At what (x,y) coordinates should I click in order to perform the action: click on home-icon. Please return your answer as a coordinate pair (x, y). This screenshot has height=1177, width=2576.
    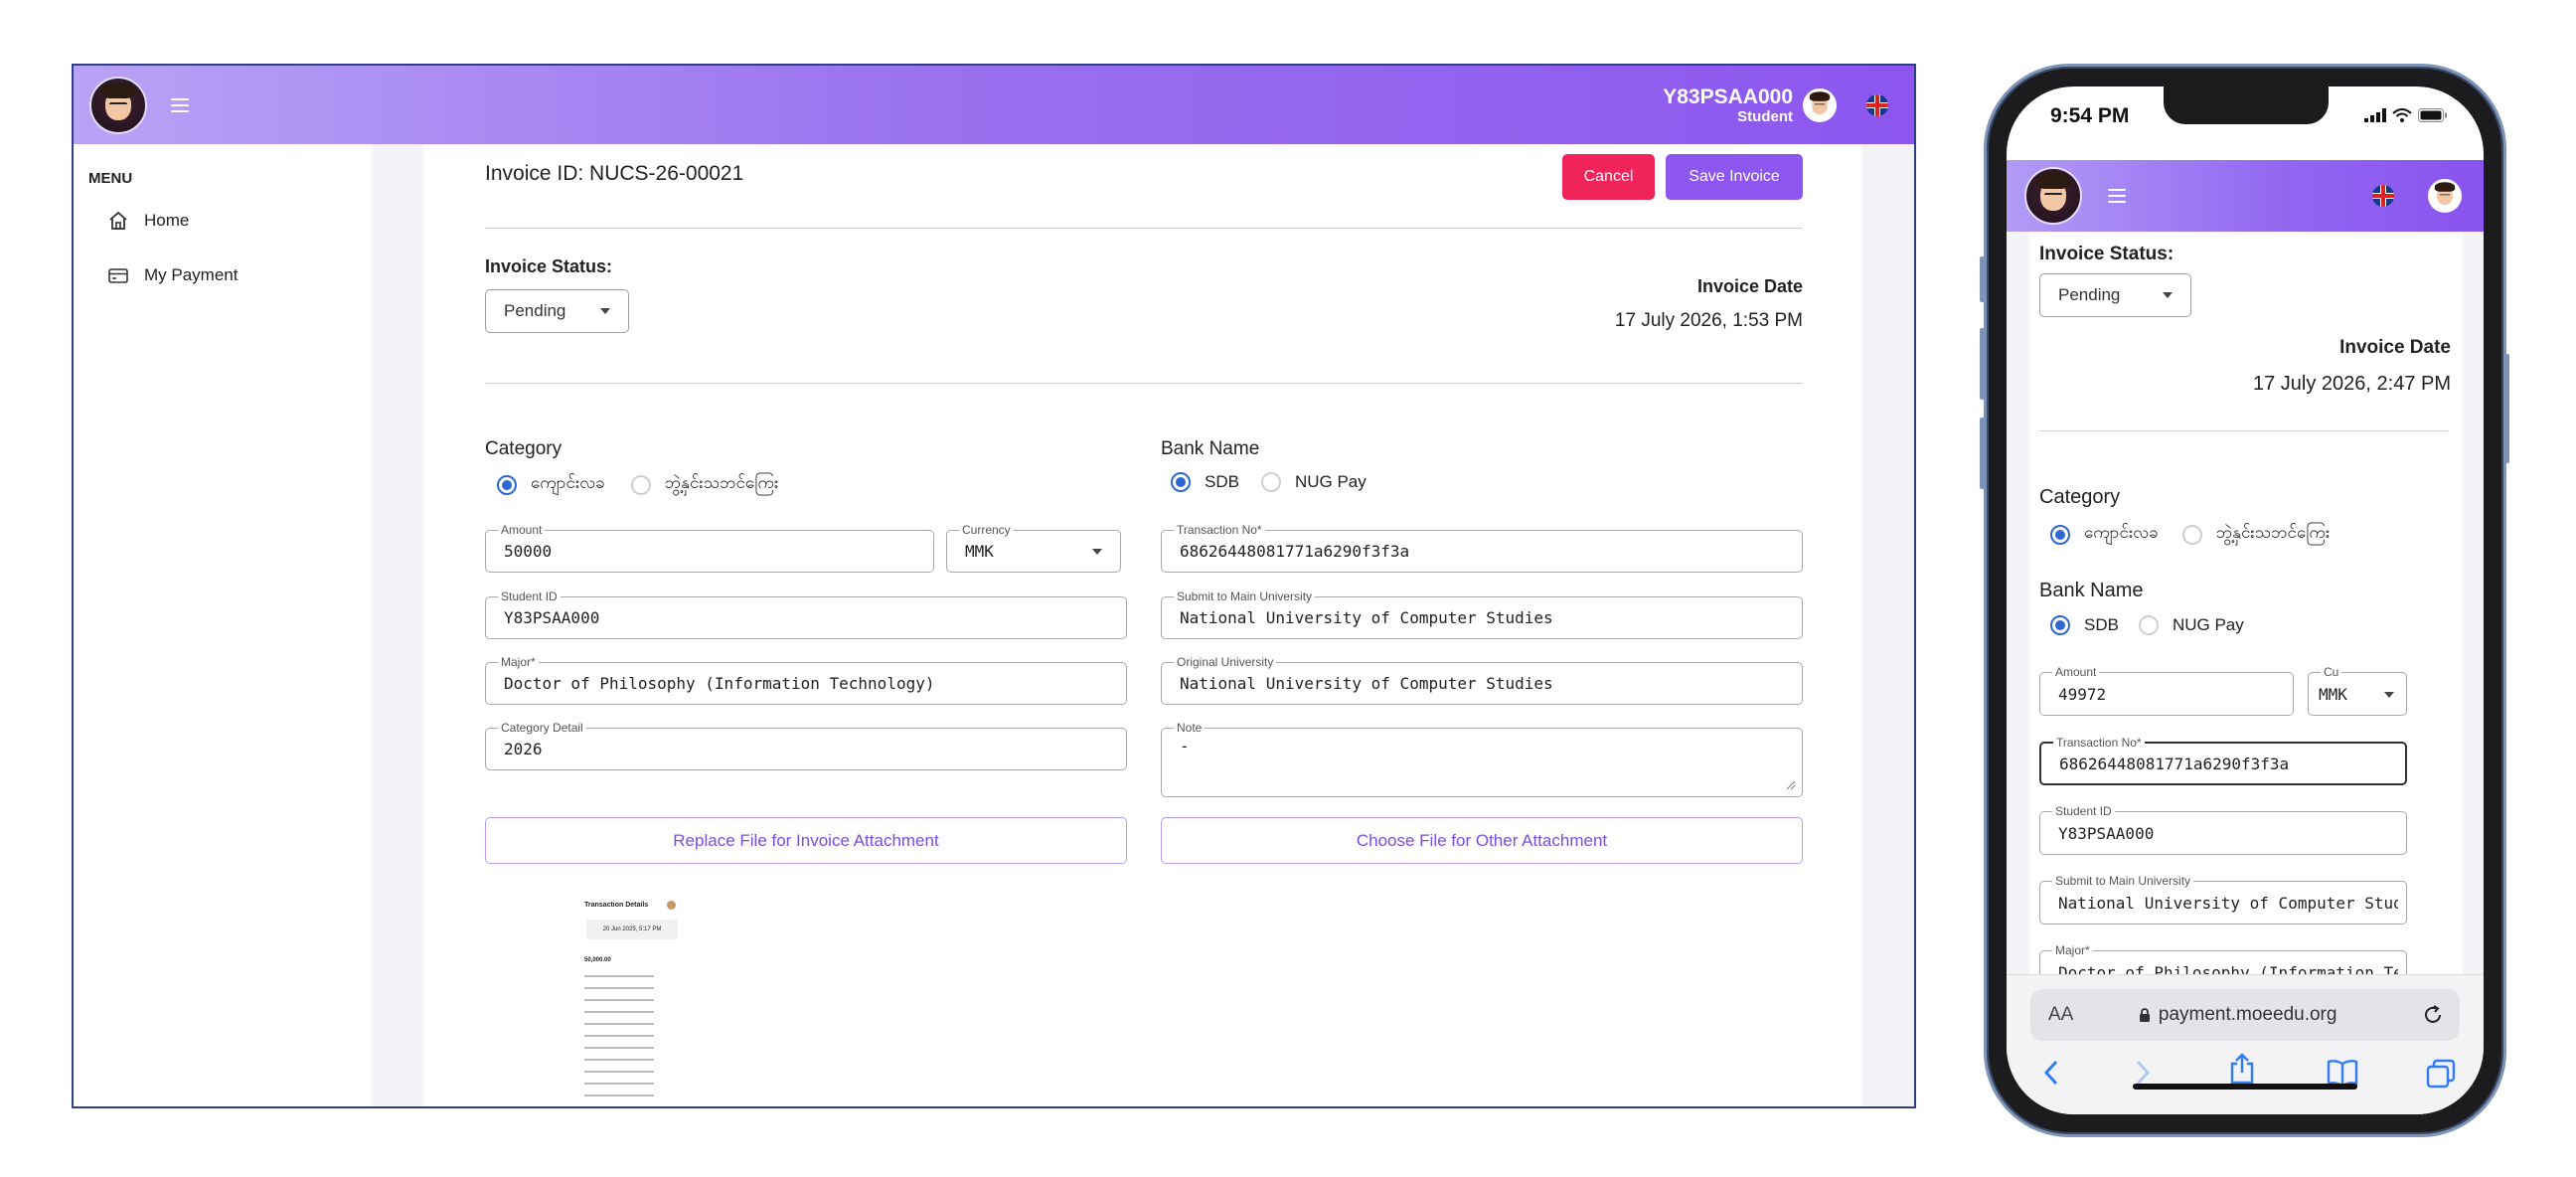
    Looking at the image, I should click on (118, 220).